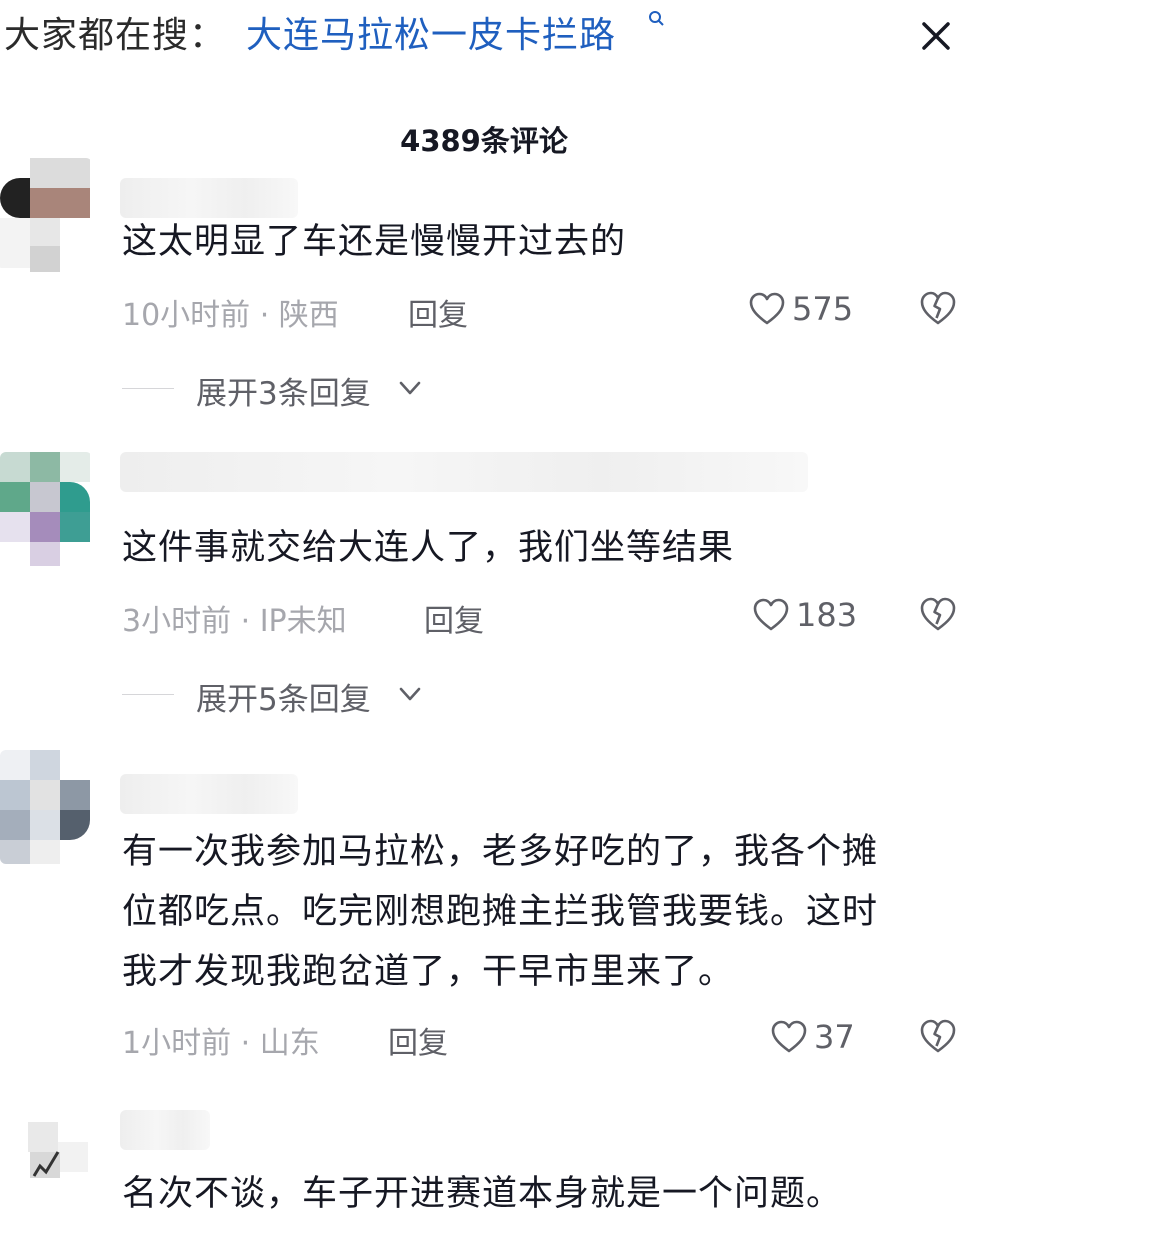 The image size is (1152, 1242). Describe the element at coordinates (428, 972) in the screenshot. I see `comment-text-line: 我才发现我跑岔道了，干早市里来了。` at that location.